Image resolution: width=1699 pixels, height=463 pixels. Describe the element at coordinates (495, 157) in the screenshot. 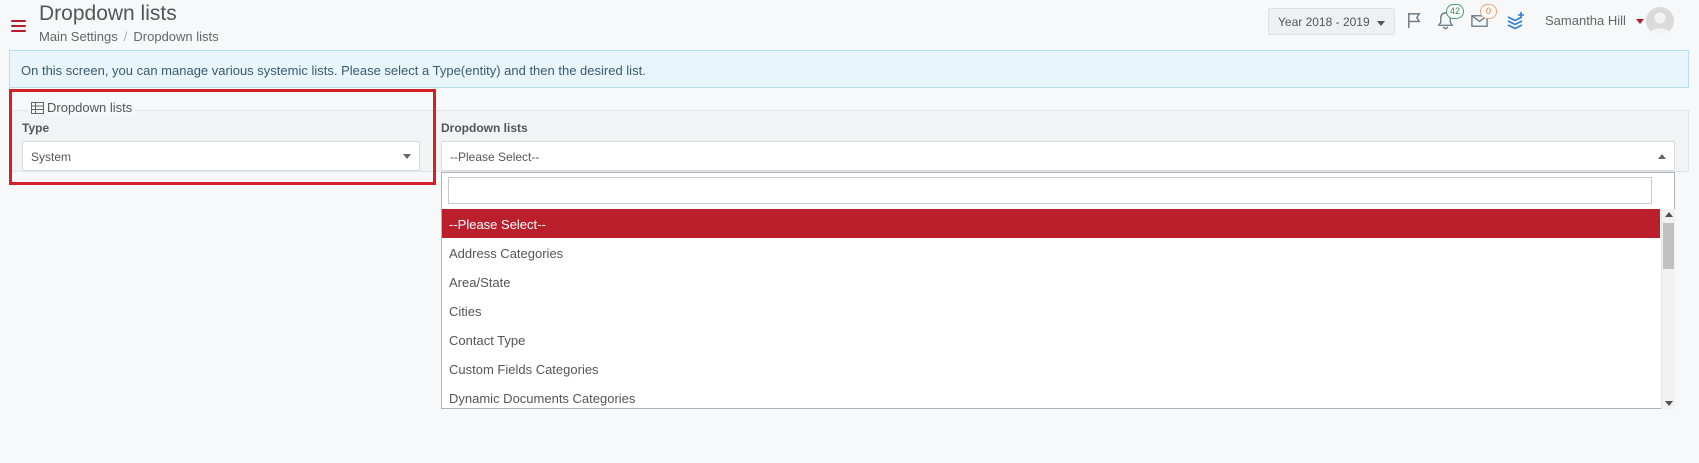

I see `dropdown-list-select-value: --Please Select--` at that location.